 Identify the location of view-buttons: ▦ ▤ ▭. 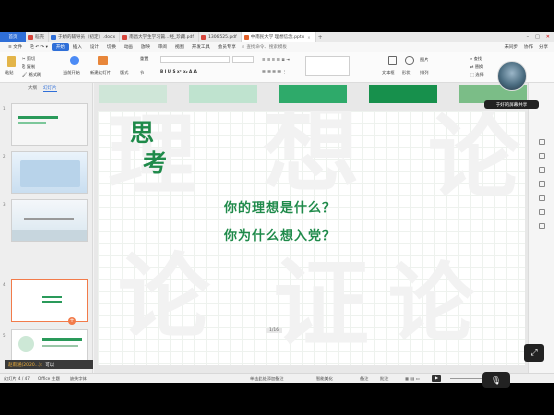
(412, 378).